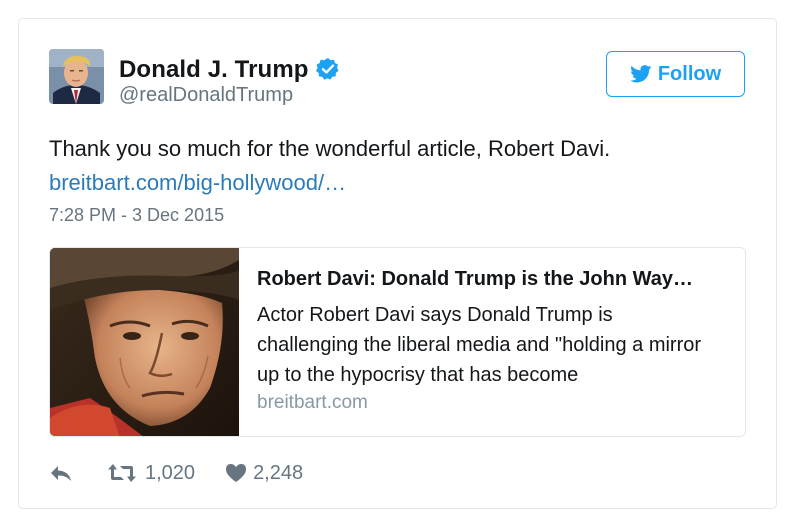  I want to click on user-handle: @realDonaldTrump, so click(206, 95).